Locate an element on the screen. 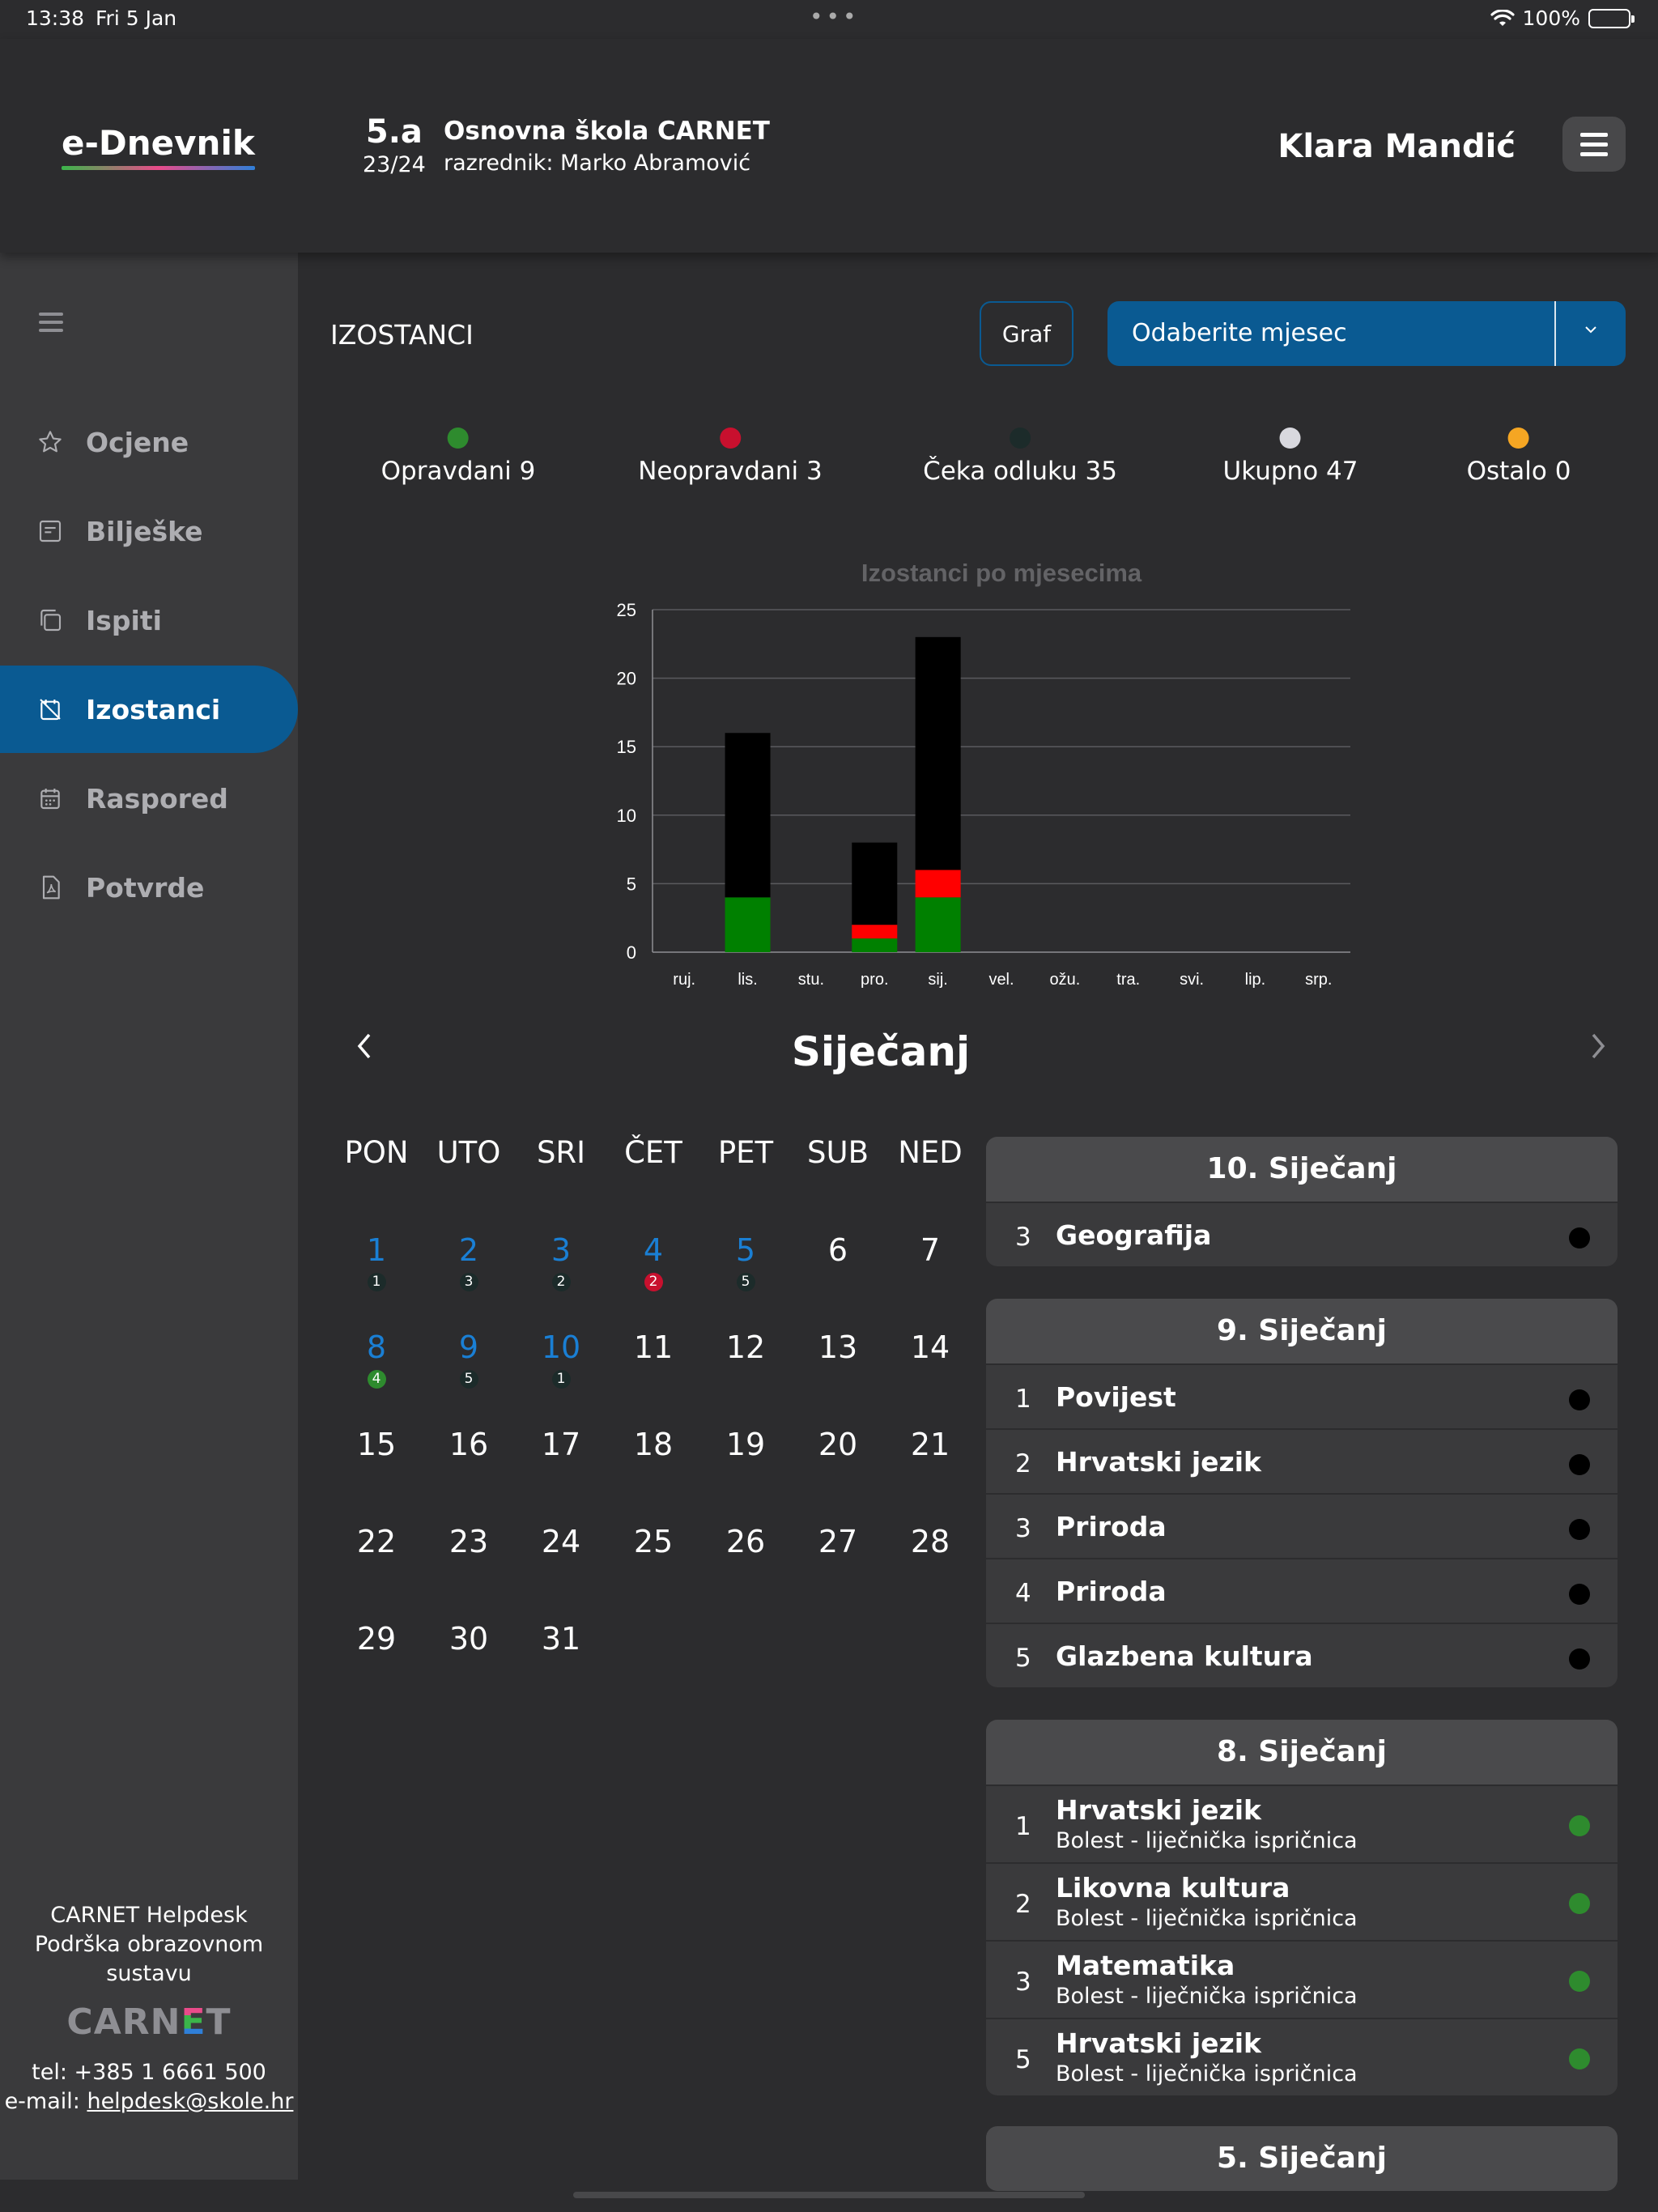 The width and height of the screenshot is (1658, 2212). calendar-day: 22 is located at coordinates (376, 1541).